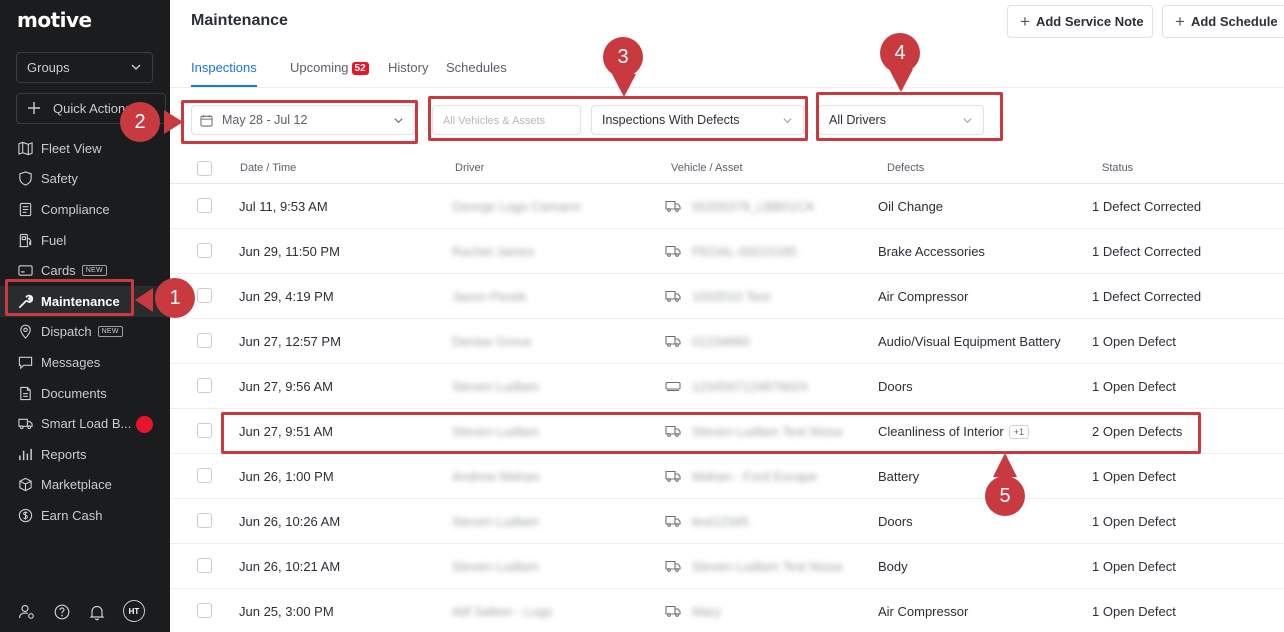 The height and width of the screenshot is (632, 1284). Describe the element at coordinates (923, 611) in the screenshot. I see `row-defect: Air Compressor` at that location.